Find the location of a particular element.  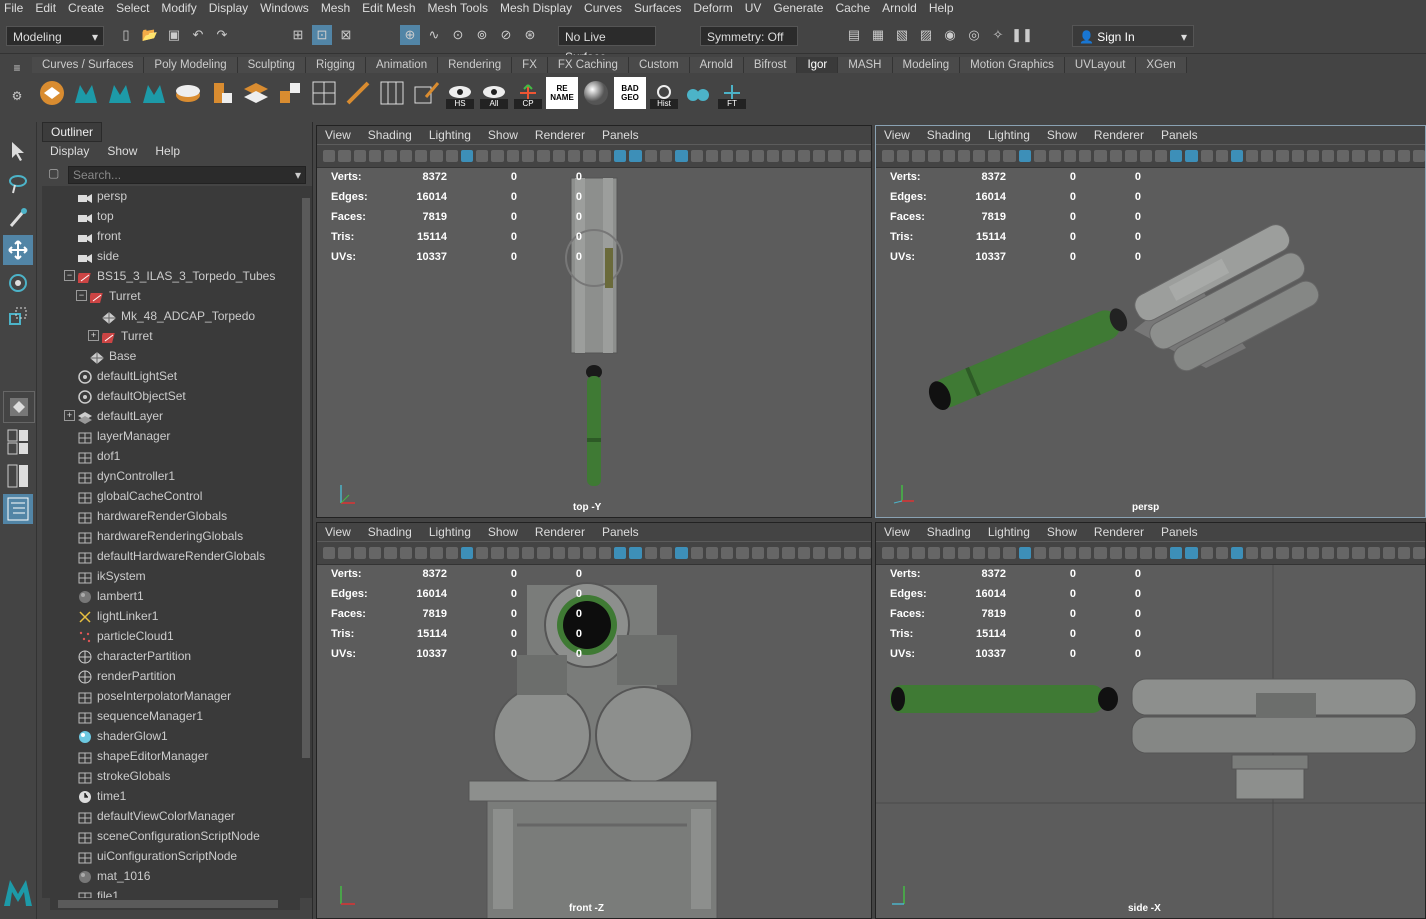

shelf-tab: MASH is located at coordinates (865, 65).